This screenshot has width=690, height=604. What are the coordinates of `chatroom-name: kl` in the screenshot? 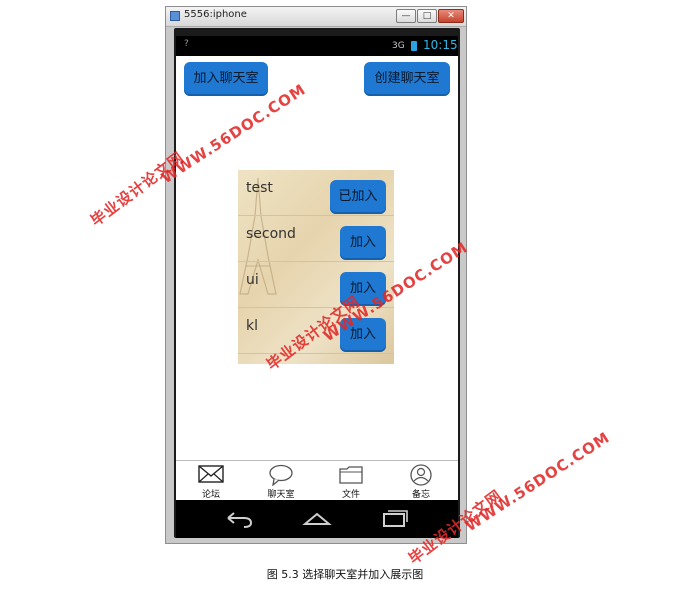 It's located at (252, 326).